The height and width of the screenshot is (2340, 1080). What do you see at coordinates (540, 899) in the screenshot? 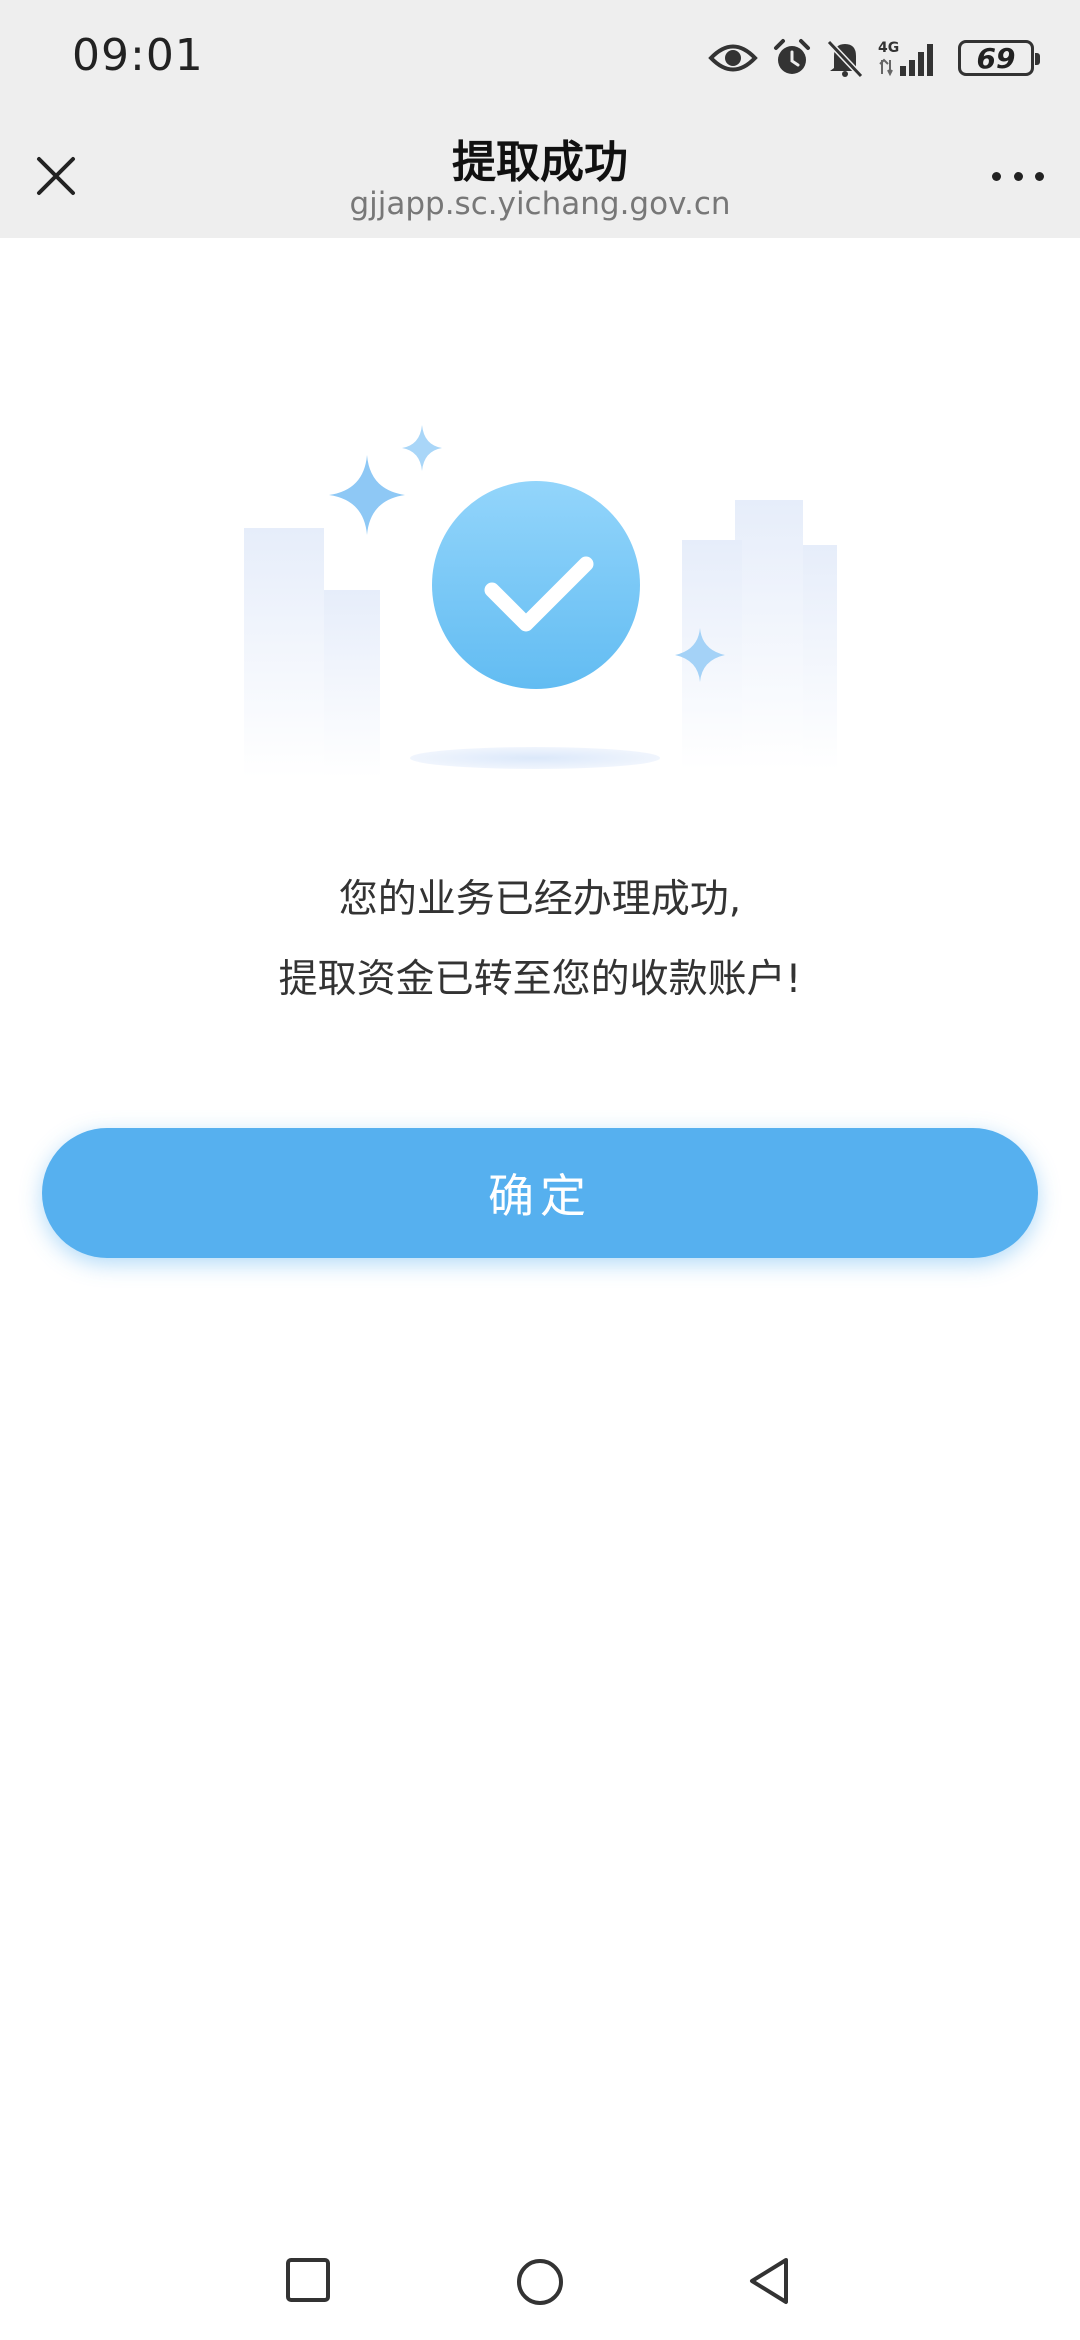
I see `message-line-1: 您的业务已经办理成功,` at bounding box center [540, 899].